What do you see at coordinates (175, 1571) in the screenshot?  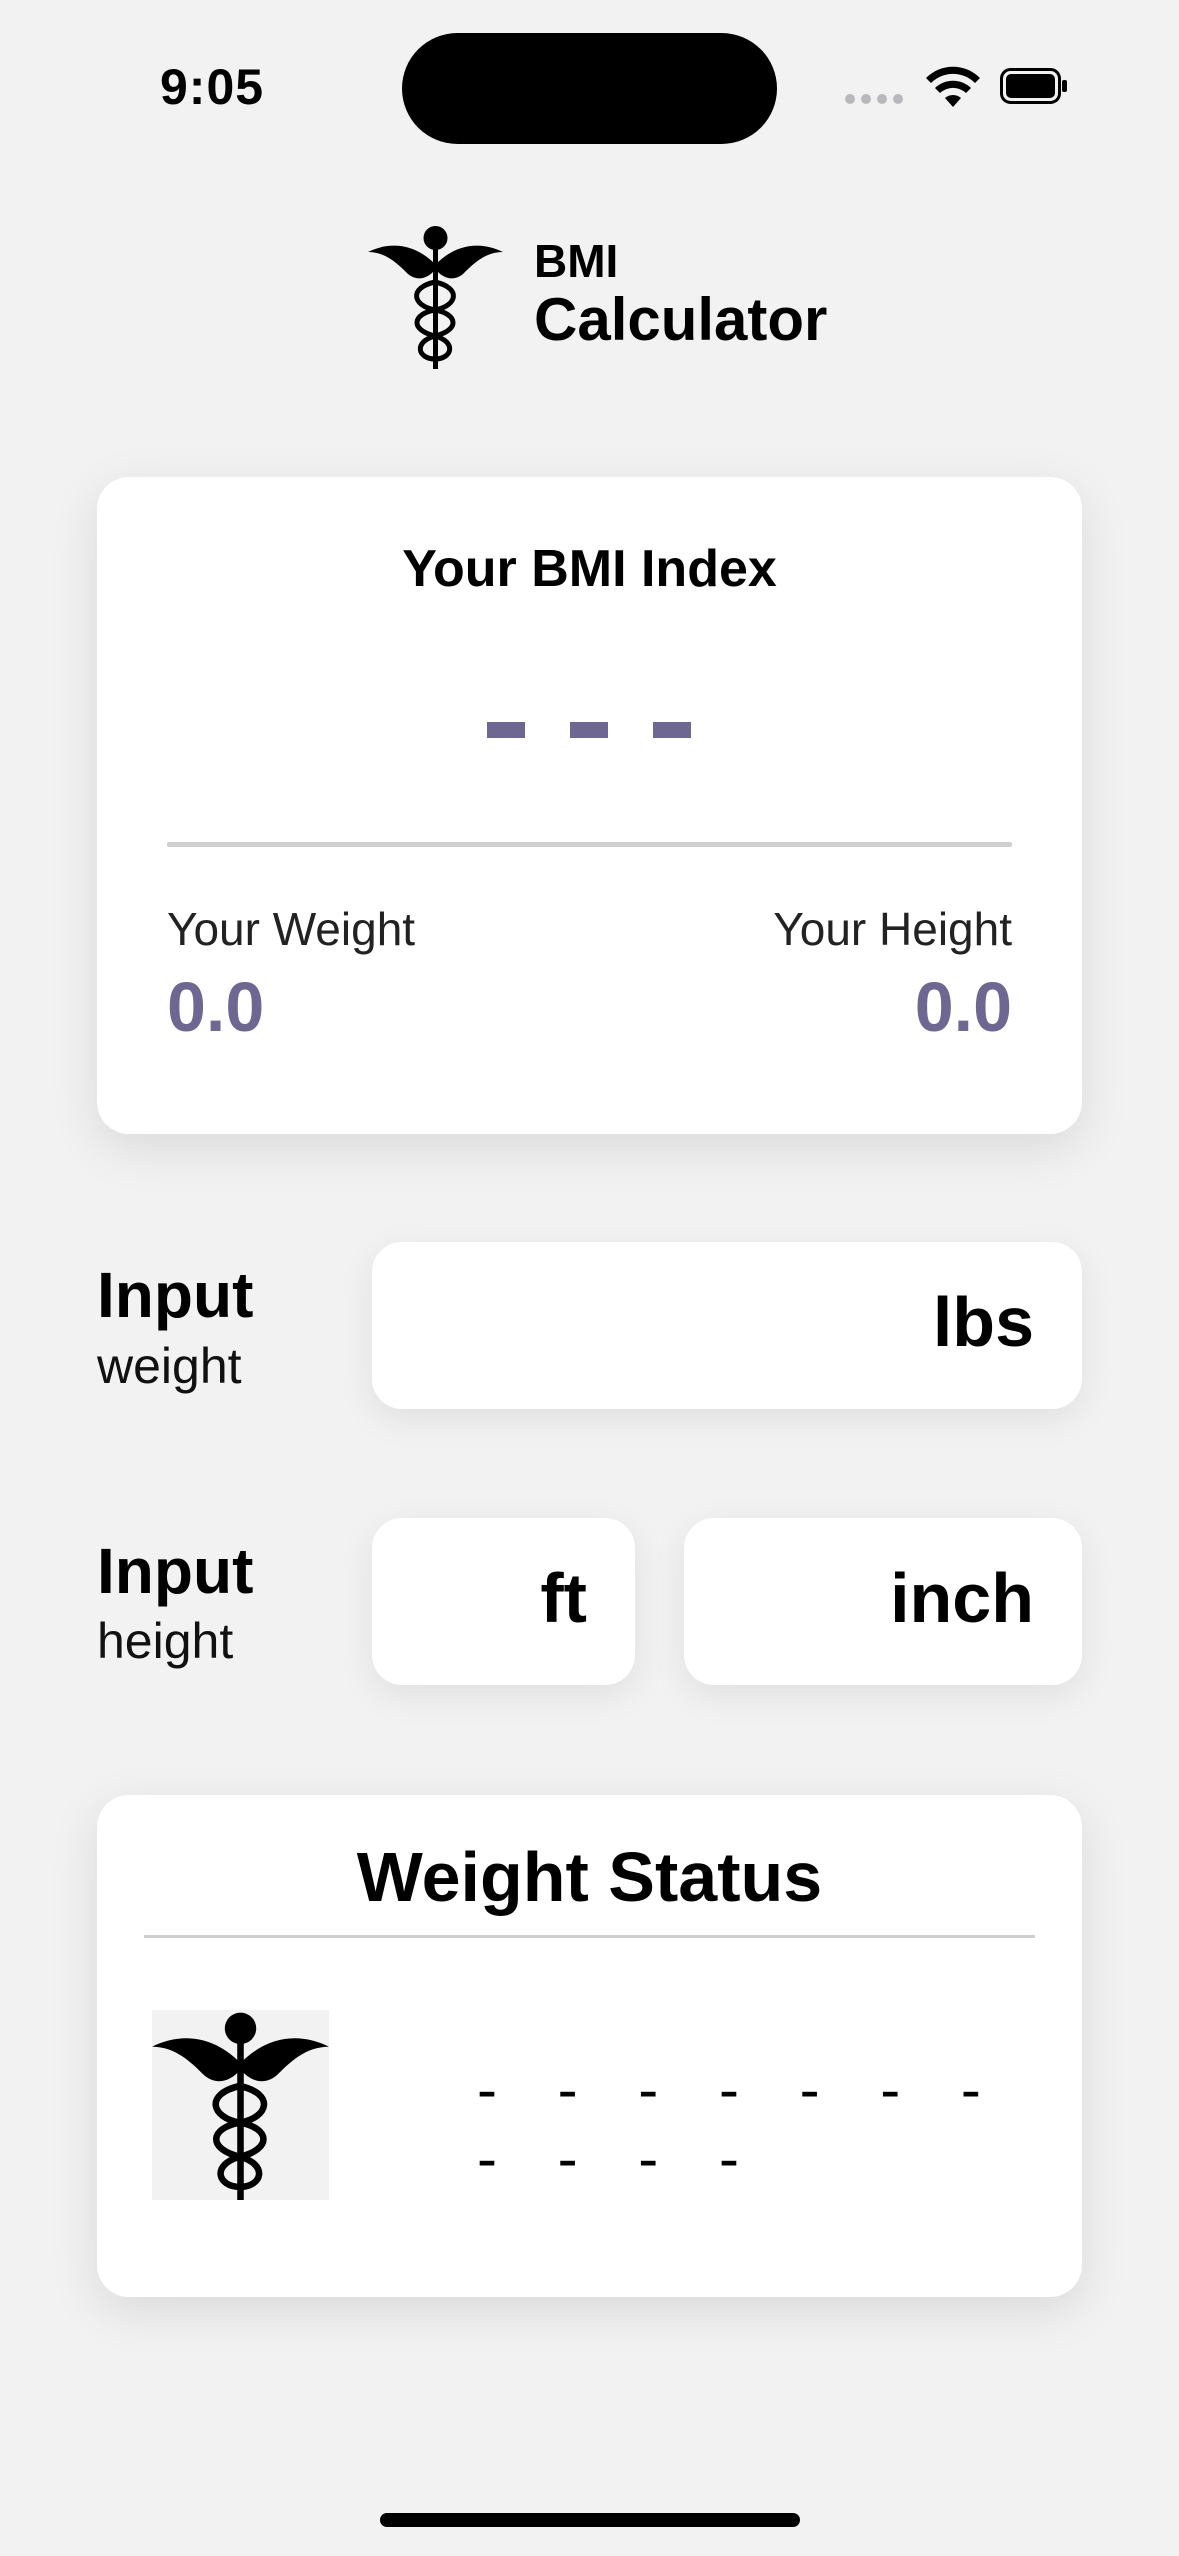 I see `height-input-label: Input` at bounding box center [175, 1571].